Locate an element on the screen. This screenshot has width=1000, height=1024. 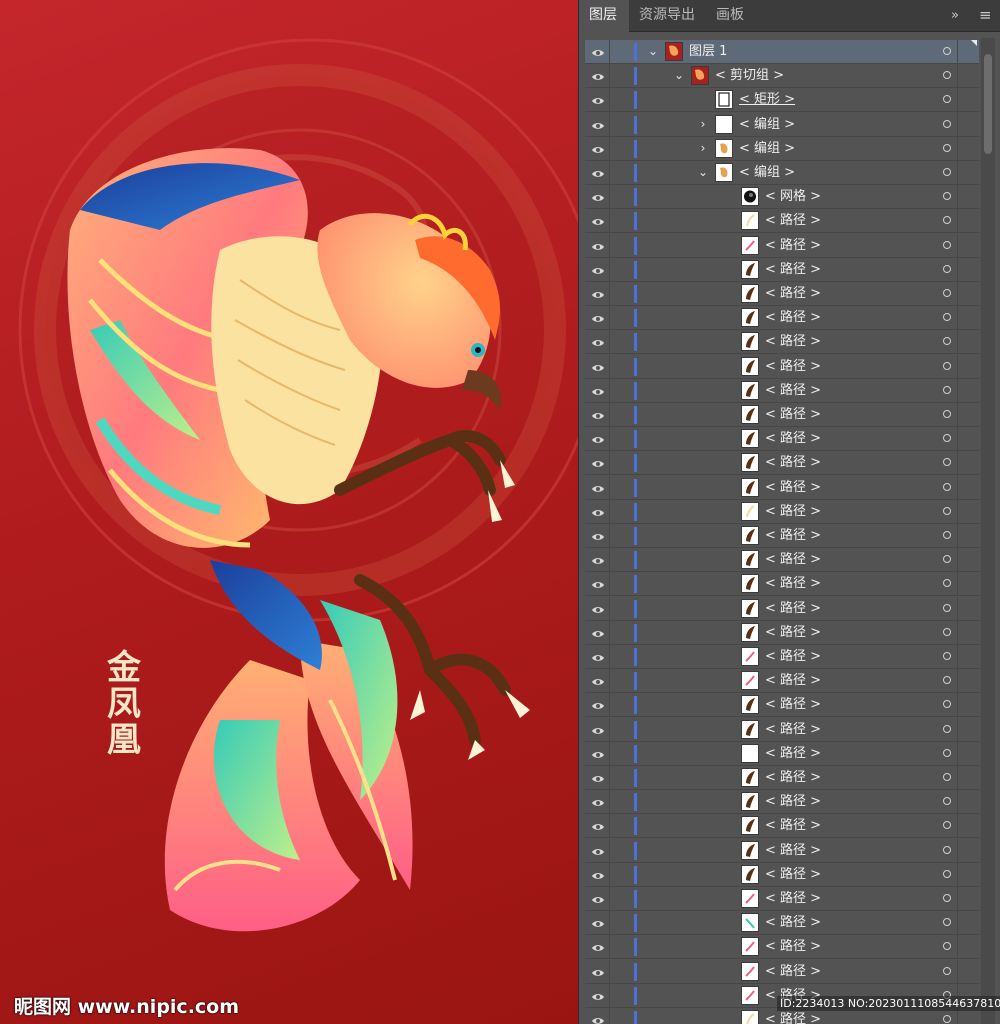
collapse-panel-icon: » is located at coordinates (955, 15).